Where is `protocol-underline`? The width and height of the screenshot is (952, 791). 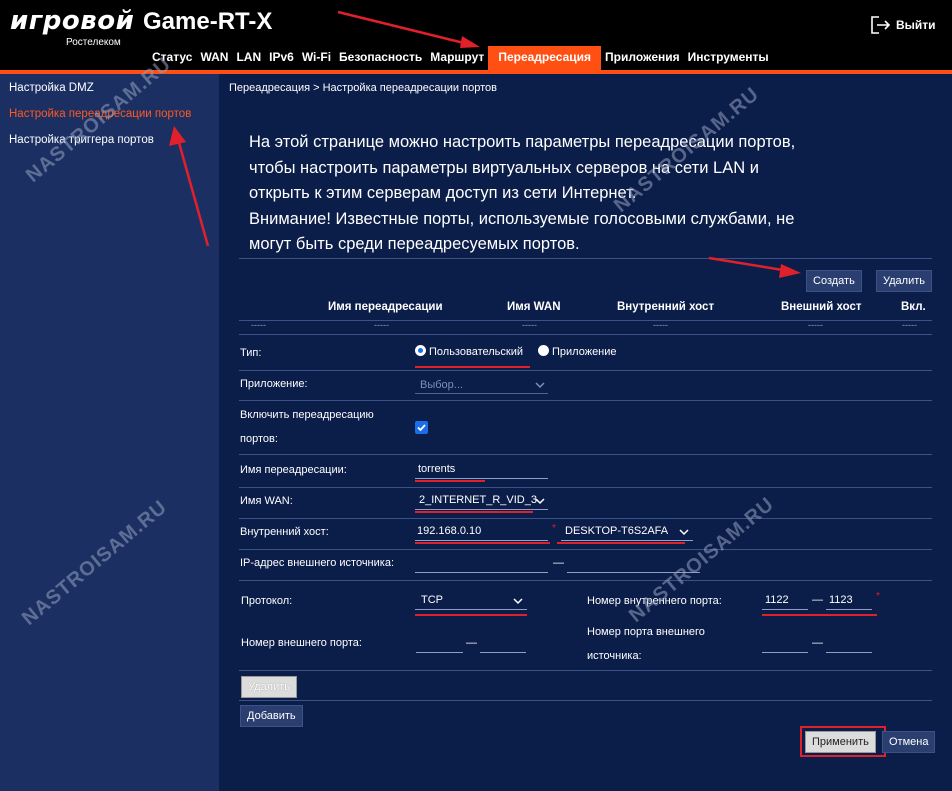 protocol-underline is located at coordinates (471, 609).